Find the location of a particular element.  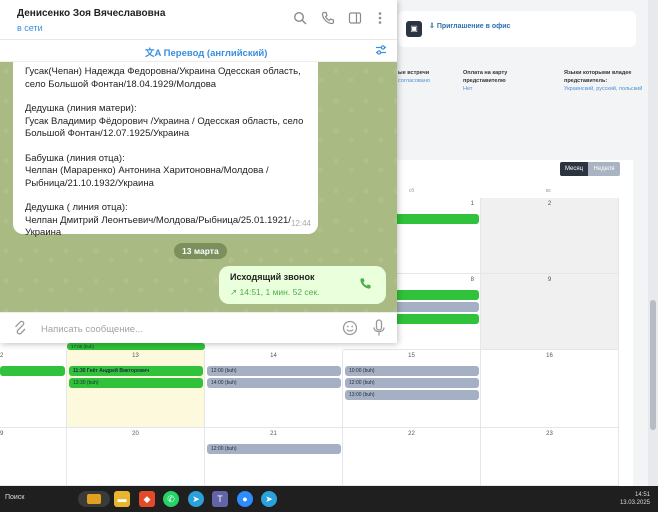

taskbar-search-box is located at coordinates (94, 499).